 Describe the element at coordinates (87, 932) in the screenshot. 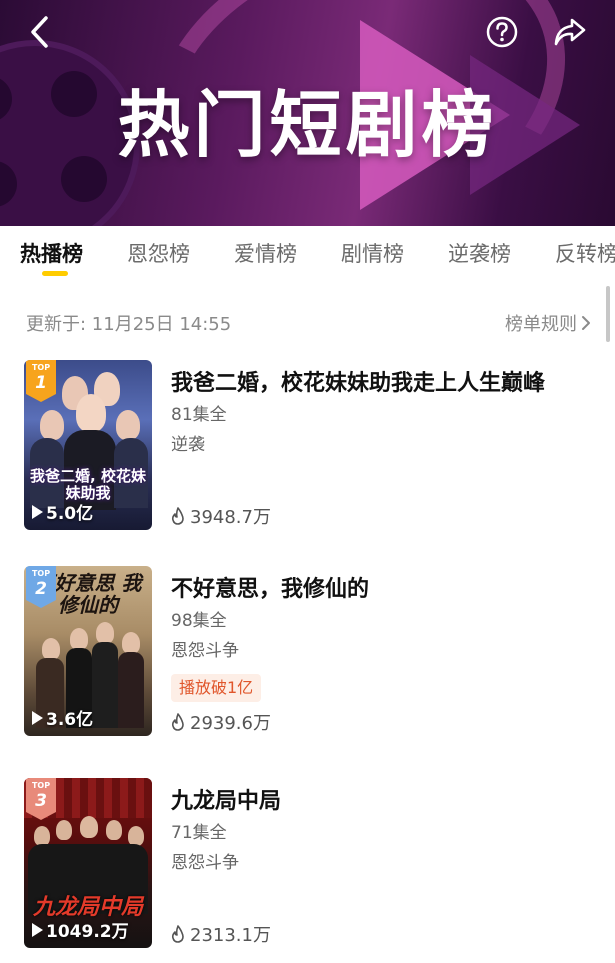

I see `play-count-value: 1049.2万` at that location.